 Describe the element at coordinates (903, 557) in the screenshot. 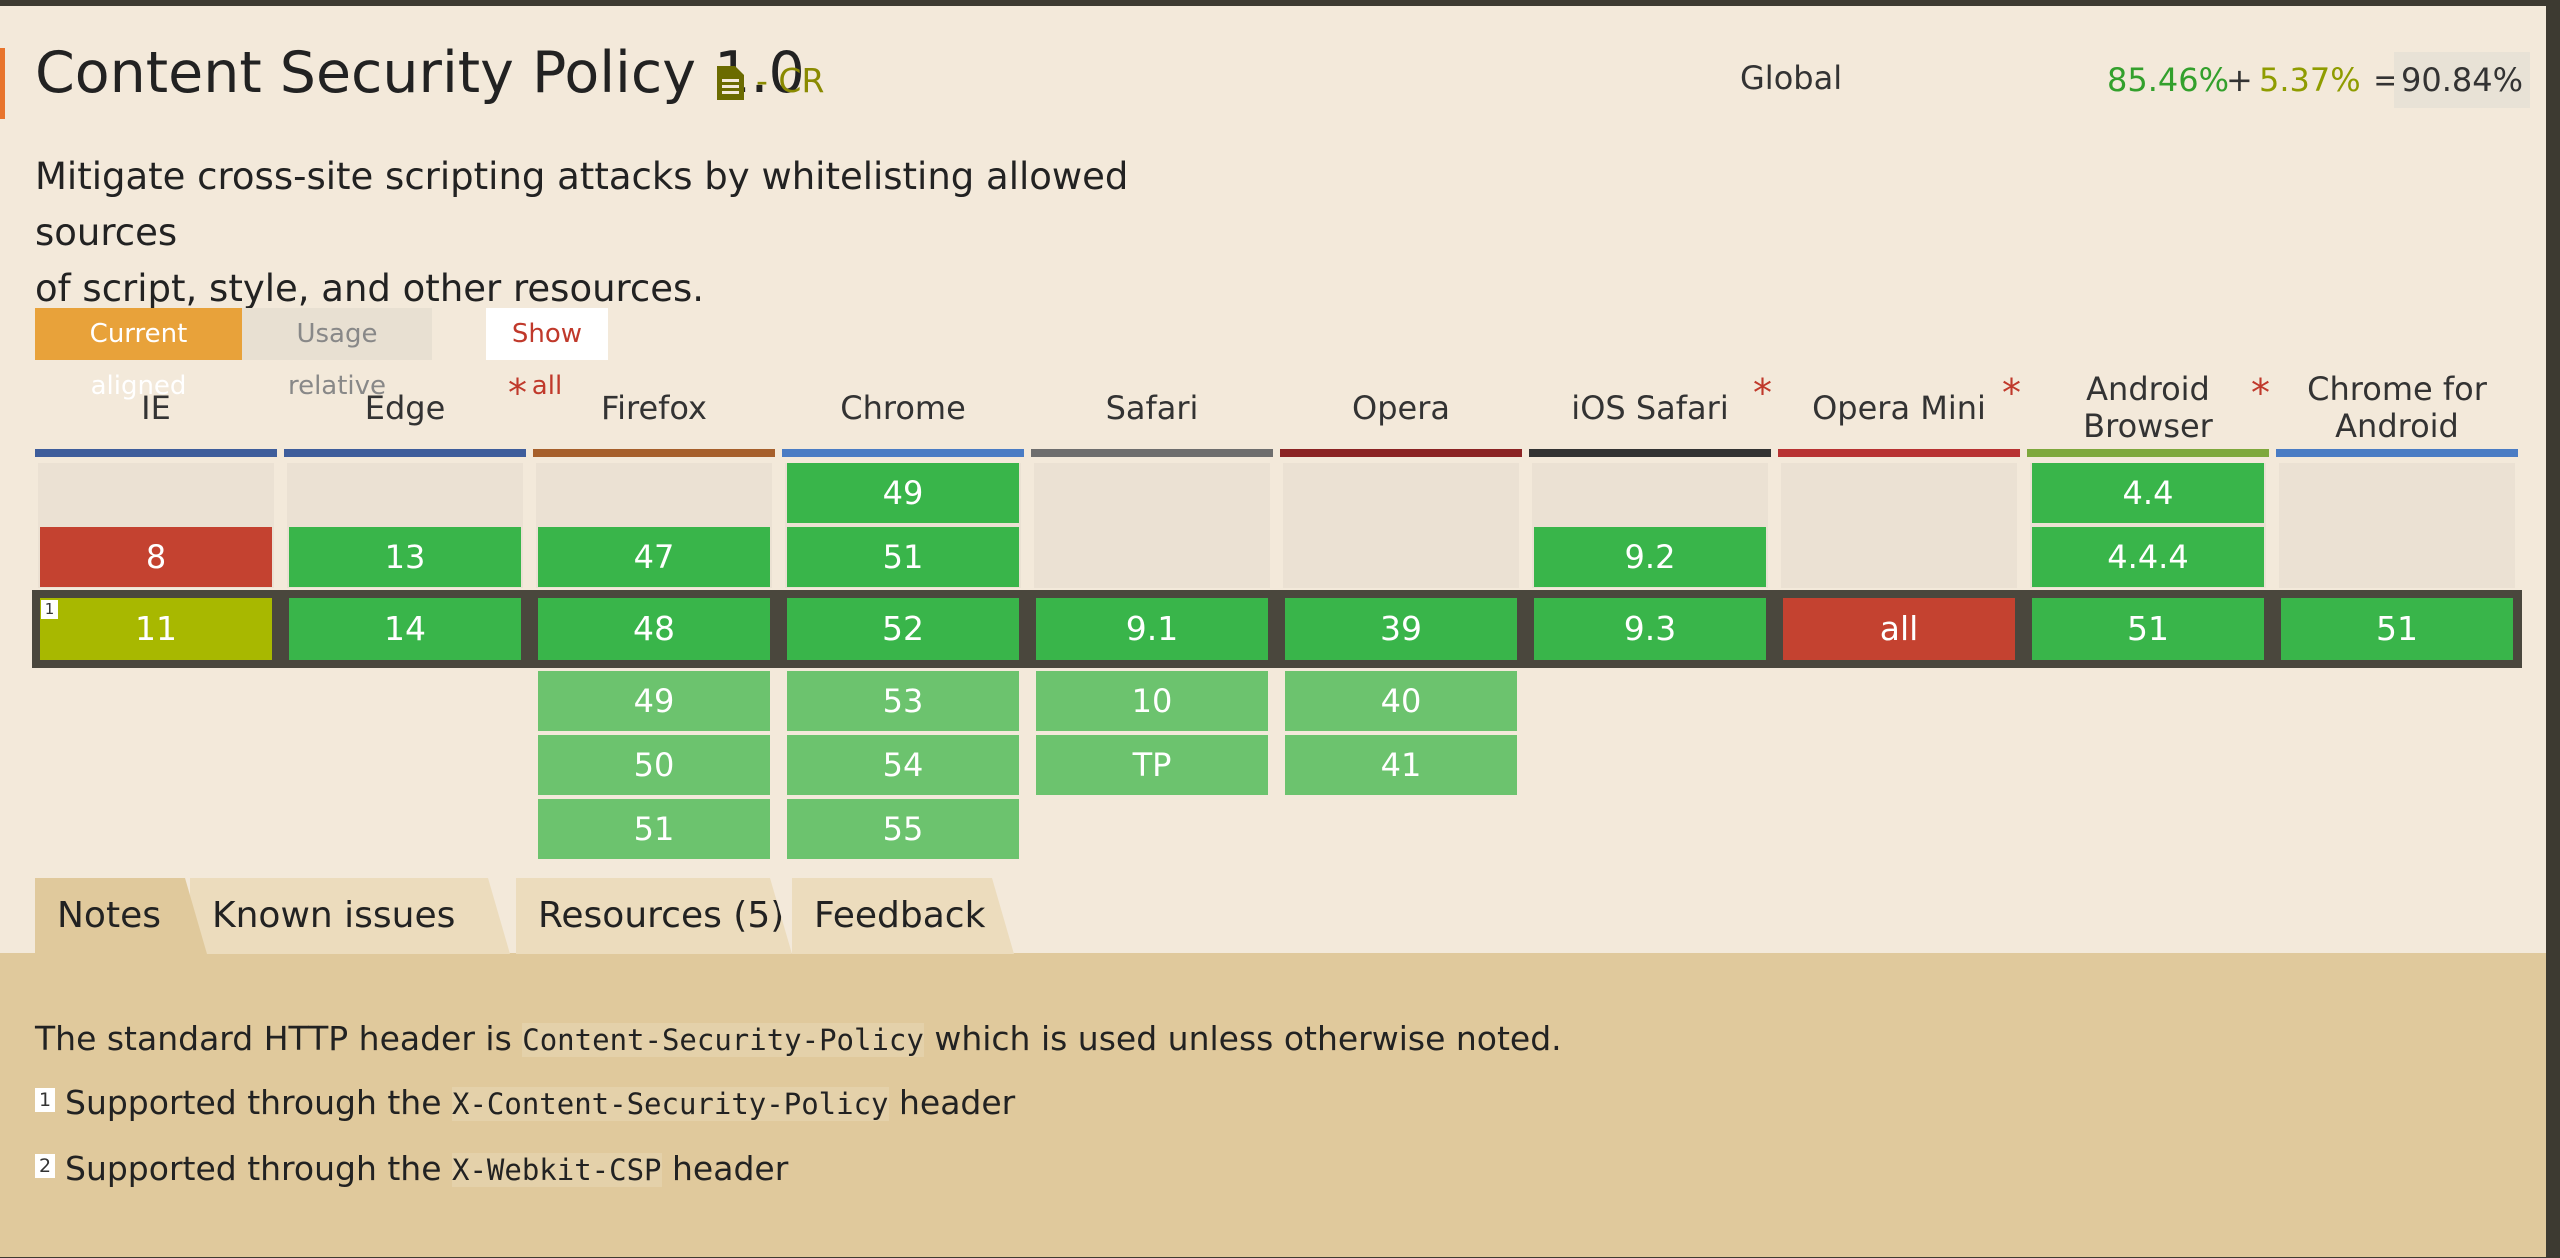

I see `version-cell-chrome-51: 51` at that location.